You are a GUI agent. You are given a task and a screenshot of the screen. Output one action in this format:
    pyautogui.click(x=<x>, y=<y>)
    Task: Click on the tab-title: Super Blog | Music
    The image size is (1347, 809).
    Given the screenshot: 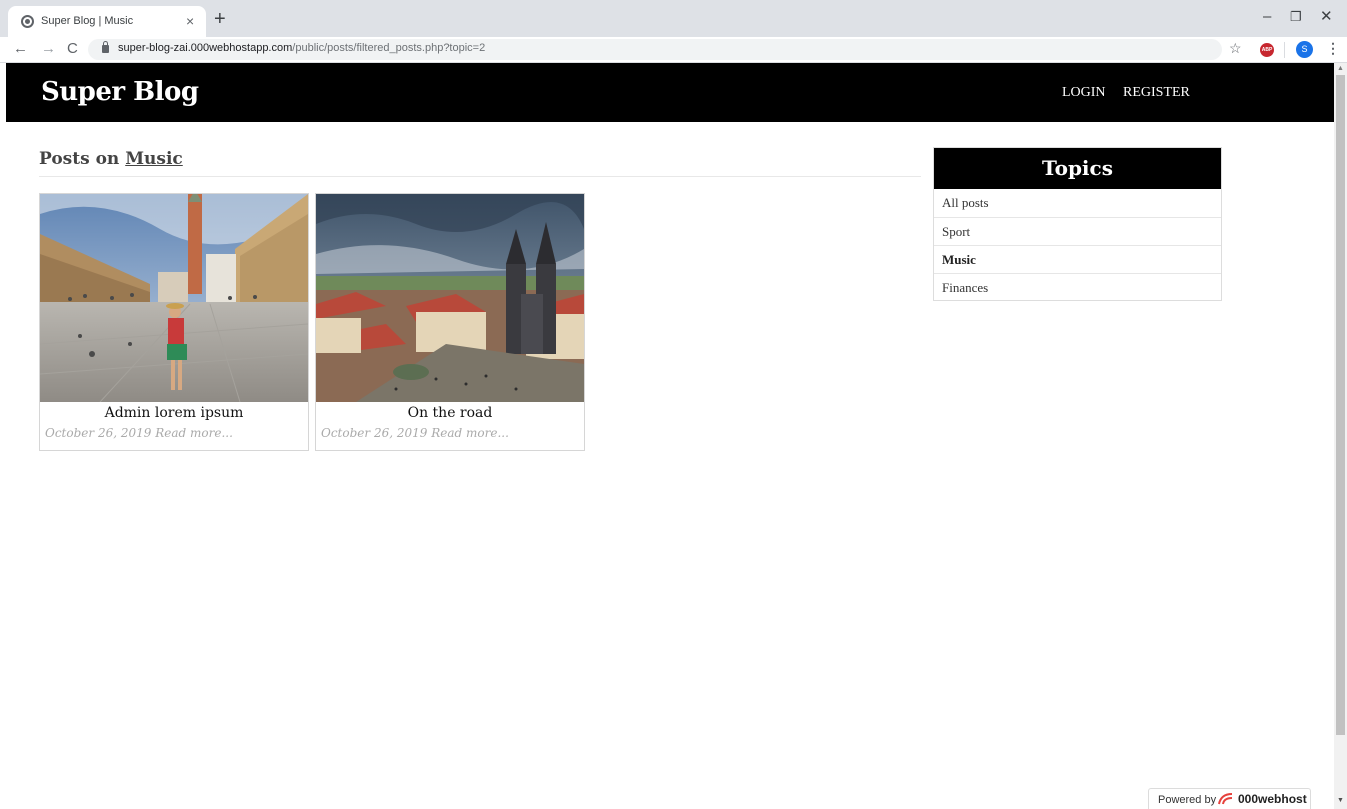 What is the action you would take?
    pyautogui.click(x=87, y=21)
    